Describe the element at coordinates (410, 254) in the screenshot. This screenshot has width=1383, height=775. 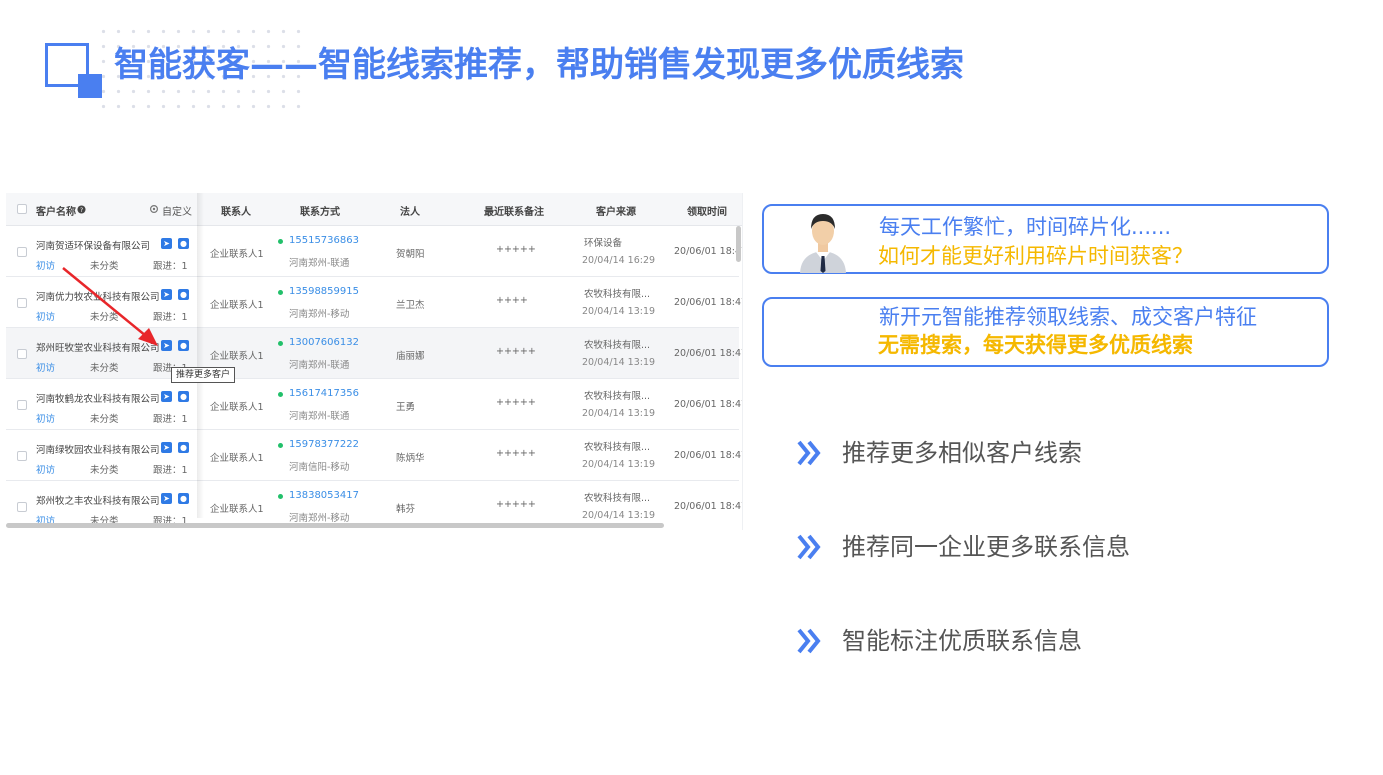
I see `legal-person: 贺朝阳` at that location.